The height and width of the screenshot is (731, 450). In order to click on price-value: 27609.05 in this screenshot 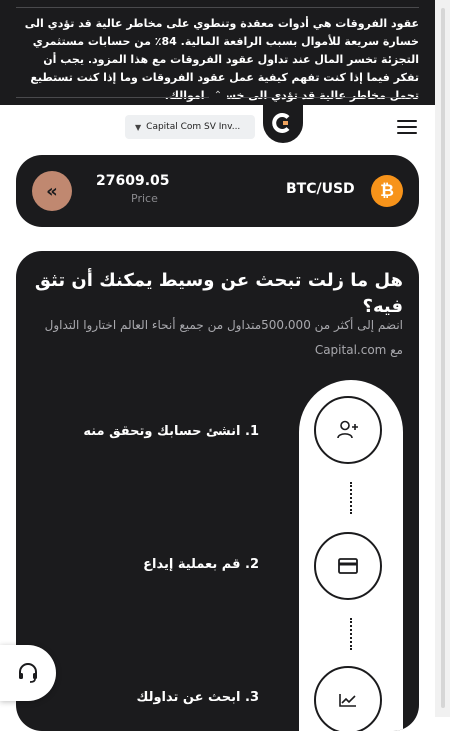, I will do `click(133, 181)`.